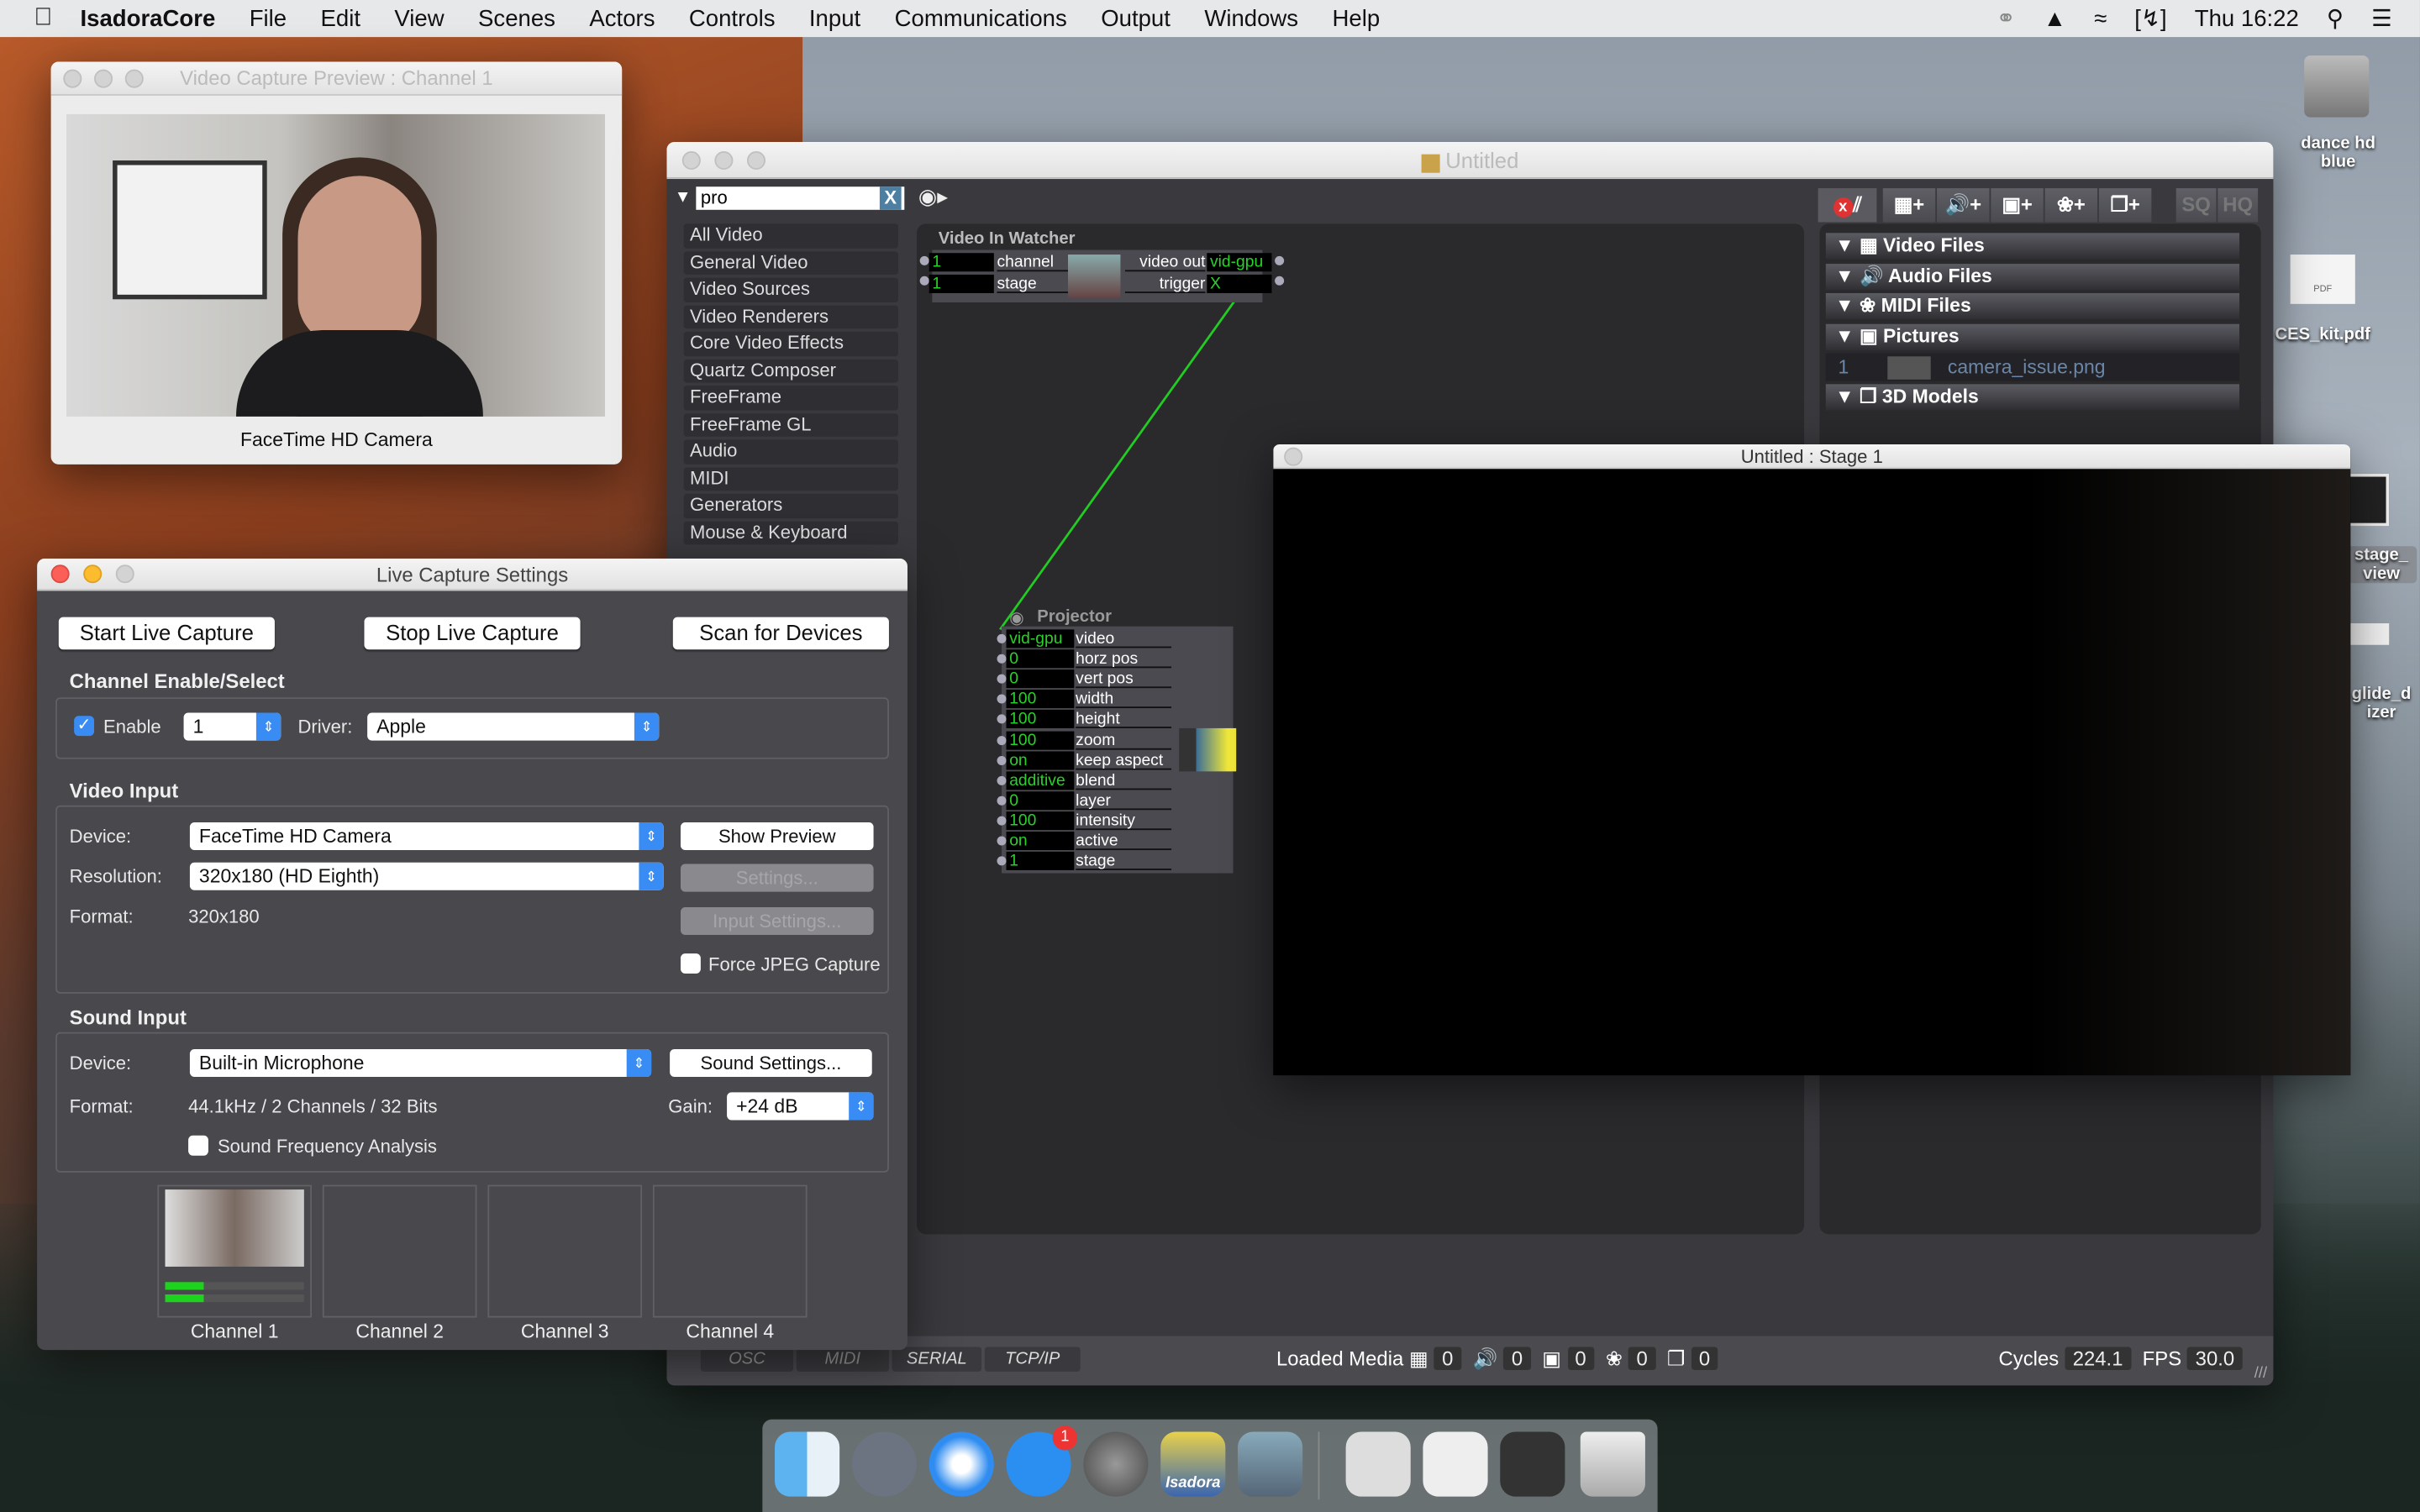 The image size is (2420, 1512). I want to click on driver-select: Apple ⇕, so click(513, 726).